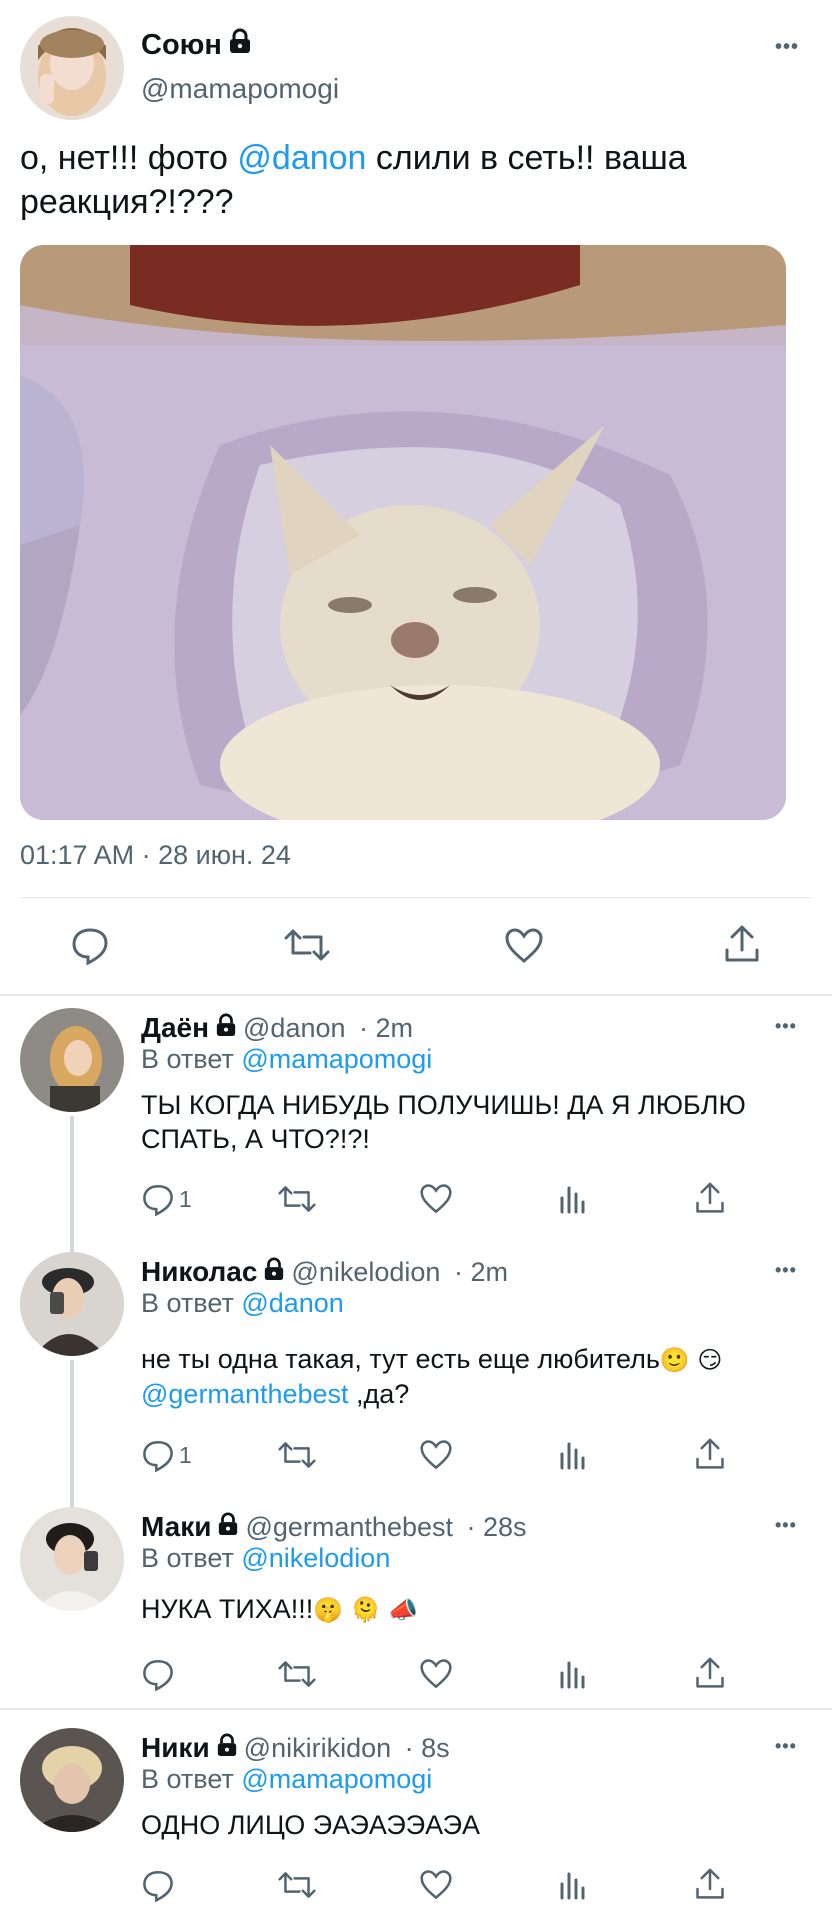 Image resolution: width=832 pixels, height=1920 pixels. What do you see at coordinates (245, 1394) in the screenshot?
I see `mention-link: @germanthebest` at bounding box center [245, 1394].